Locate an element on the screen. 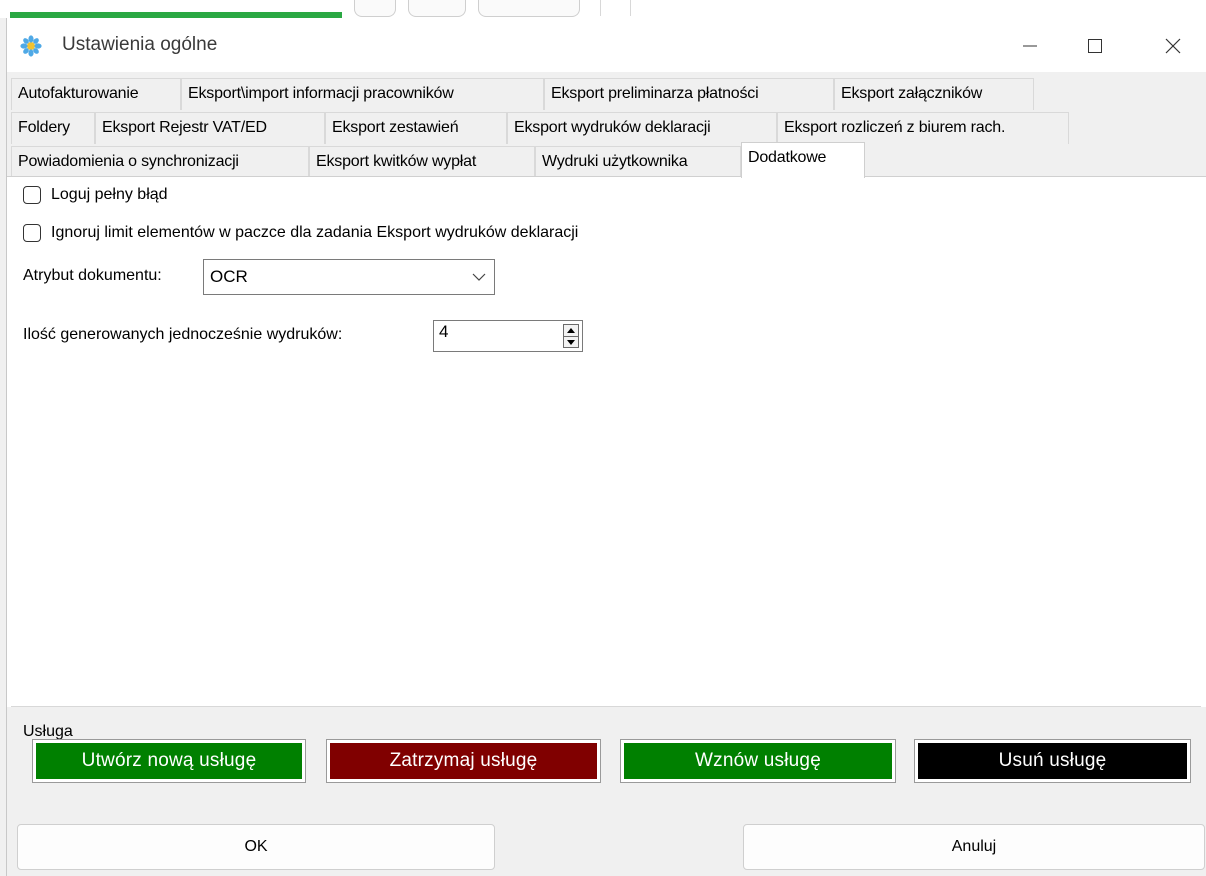  tab-eksport-zalacznikow: Eksport załączników is located at coordinates (934, 94).